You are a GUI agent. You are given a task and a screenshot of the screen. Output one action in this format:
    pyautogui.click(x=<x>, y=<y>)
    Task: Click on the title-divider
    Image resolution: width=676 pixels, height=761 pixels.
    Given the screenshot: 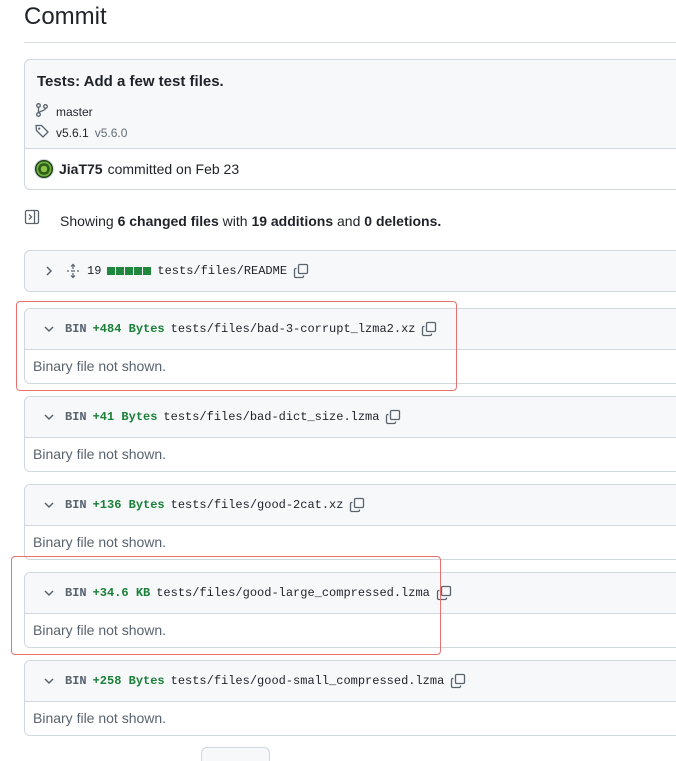 What is the action you would take?
    pyautogui.click(x=350, y=42)
    